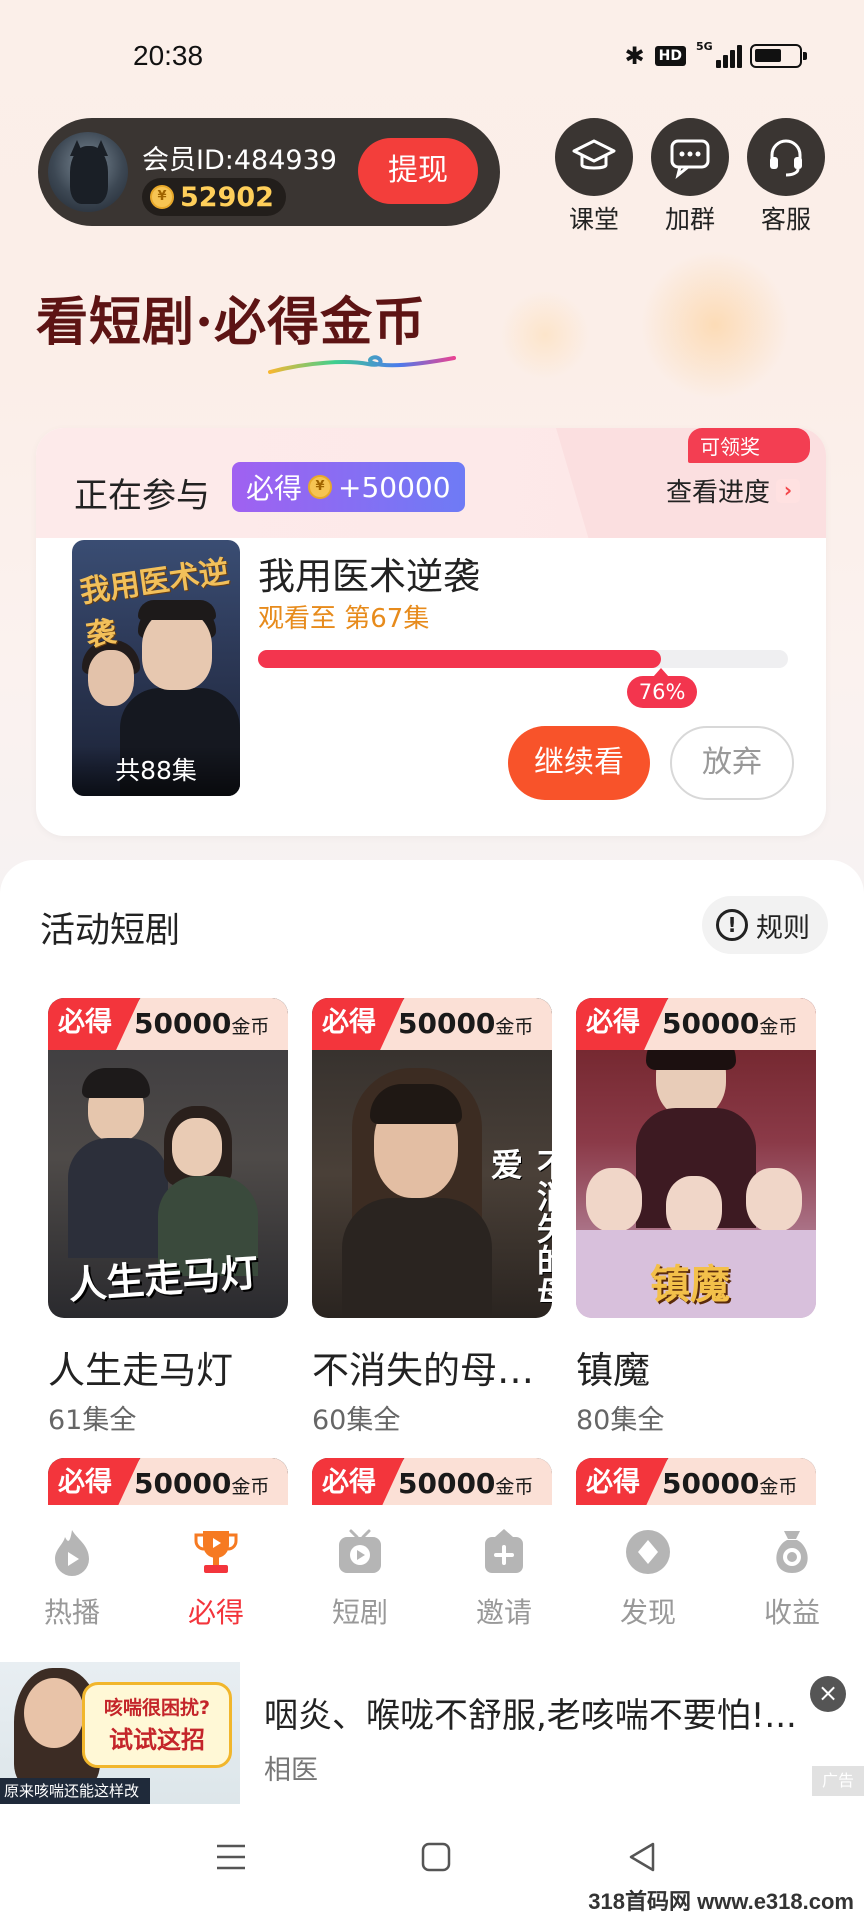 Image resolution: width=864 pixels, height=1920 pixels. I want to click on view-progress-label: 查看进度, so click(717, 493).